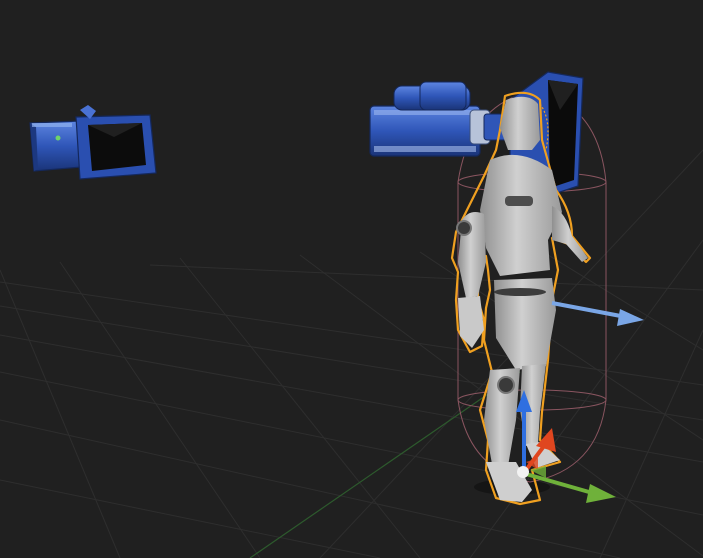 The image size is (703, 558). Describe the element at coordinates (93, 142) in the screenshot. I see `camera-actor` at that location.